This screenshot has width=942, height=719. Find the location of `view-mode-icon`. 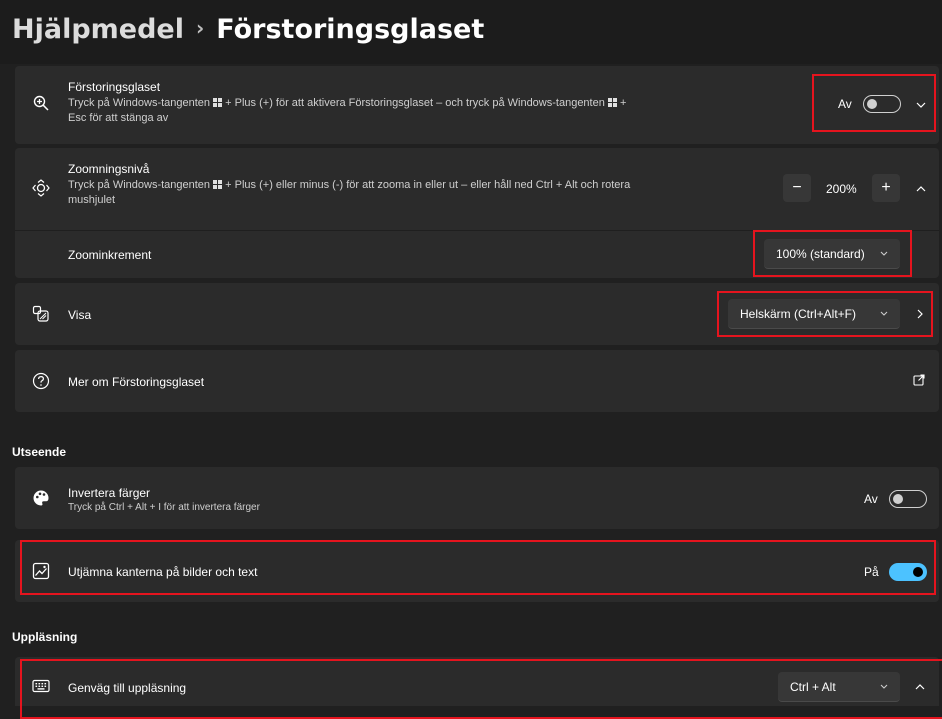

view-mode-icon is located at coordinates (41, 314).